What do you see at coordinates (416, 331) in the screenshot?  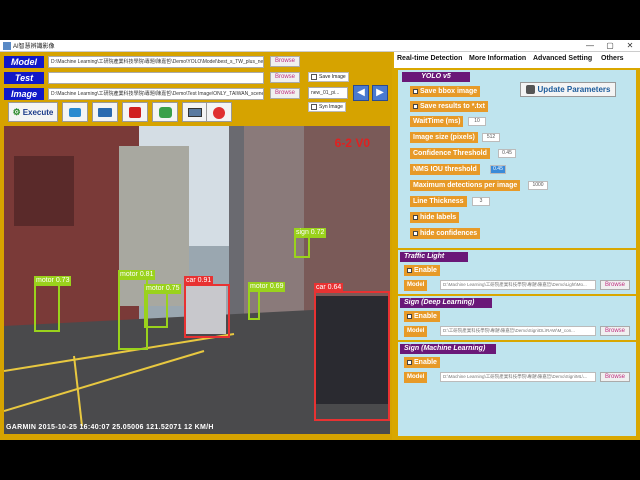 I see `sign-dl-model-label: Model` at bounding box center [416, 331].